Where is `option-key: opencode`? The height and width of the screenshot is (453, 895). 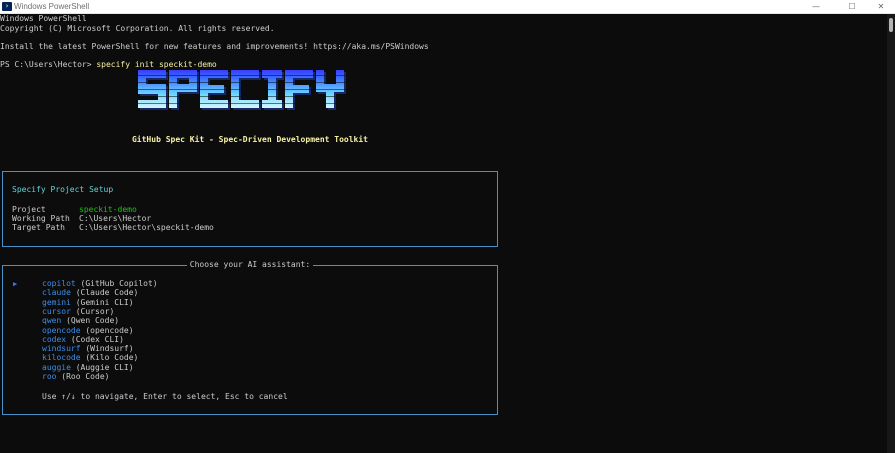
option-key: opencode is located at coordinates (61, 330).